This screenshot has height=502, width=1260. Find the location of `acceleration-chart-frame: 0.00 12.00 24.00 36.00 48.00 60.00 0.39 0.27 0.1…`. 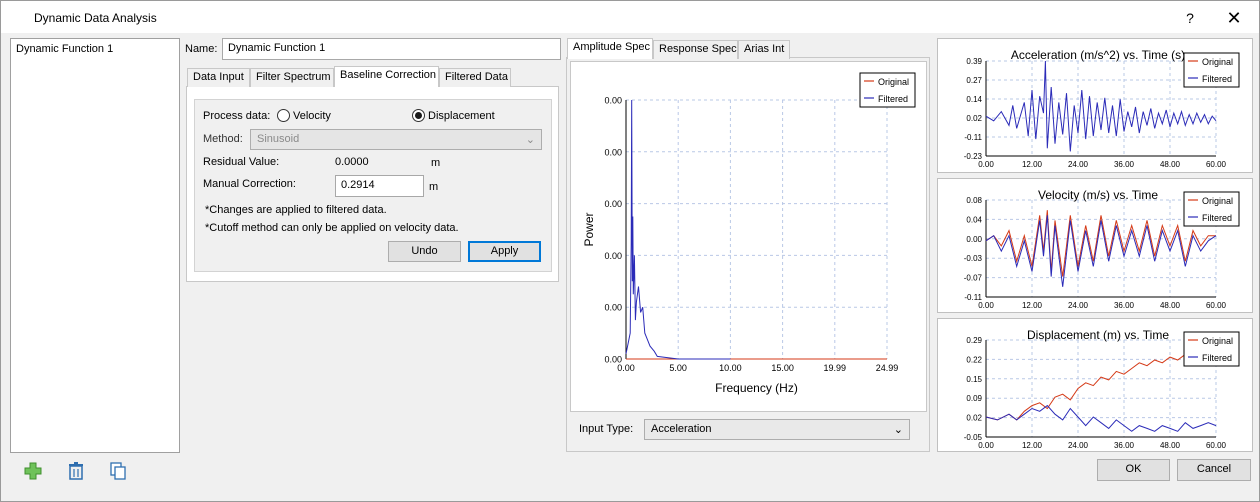

acceleration-chart-frame: 0.00 12.00 24.00 36.00 48.00 60.00 0.39 0.27 0.1… is located at coordinates (1095, 105).